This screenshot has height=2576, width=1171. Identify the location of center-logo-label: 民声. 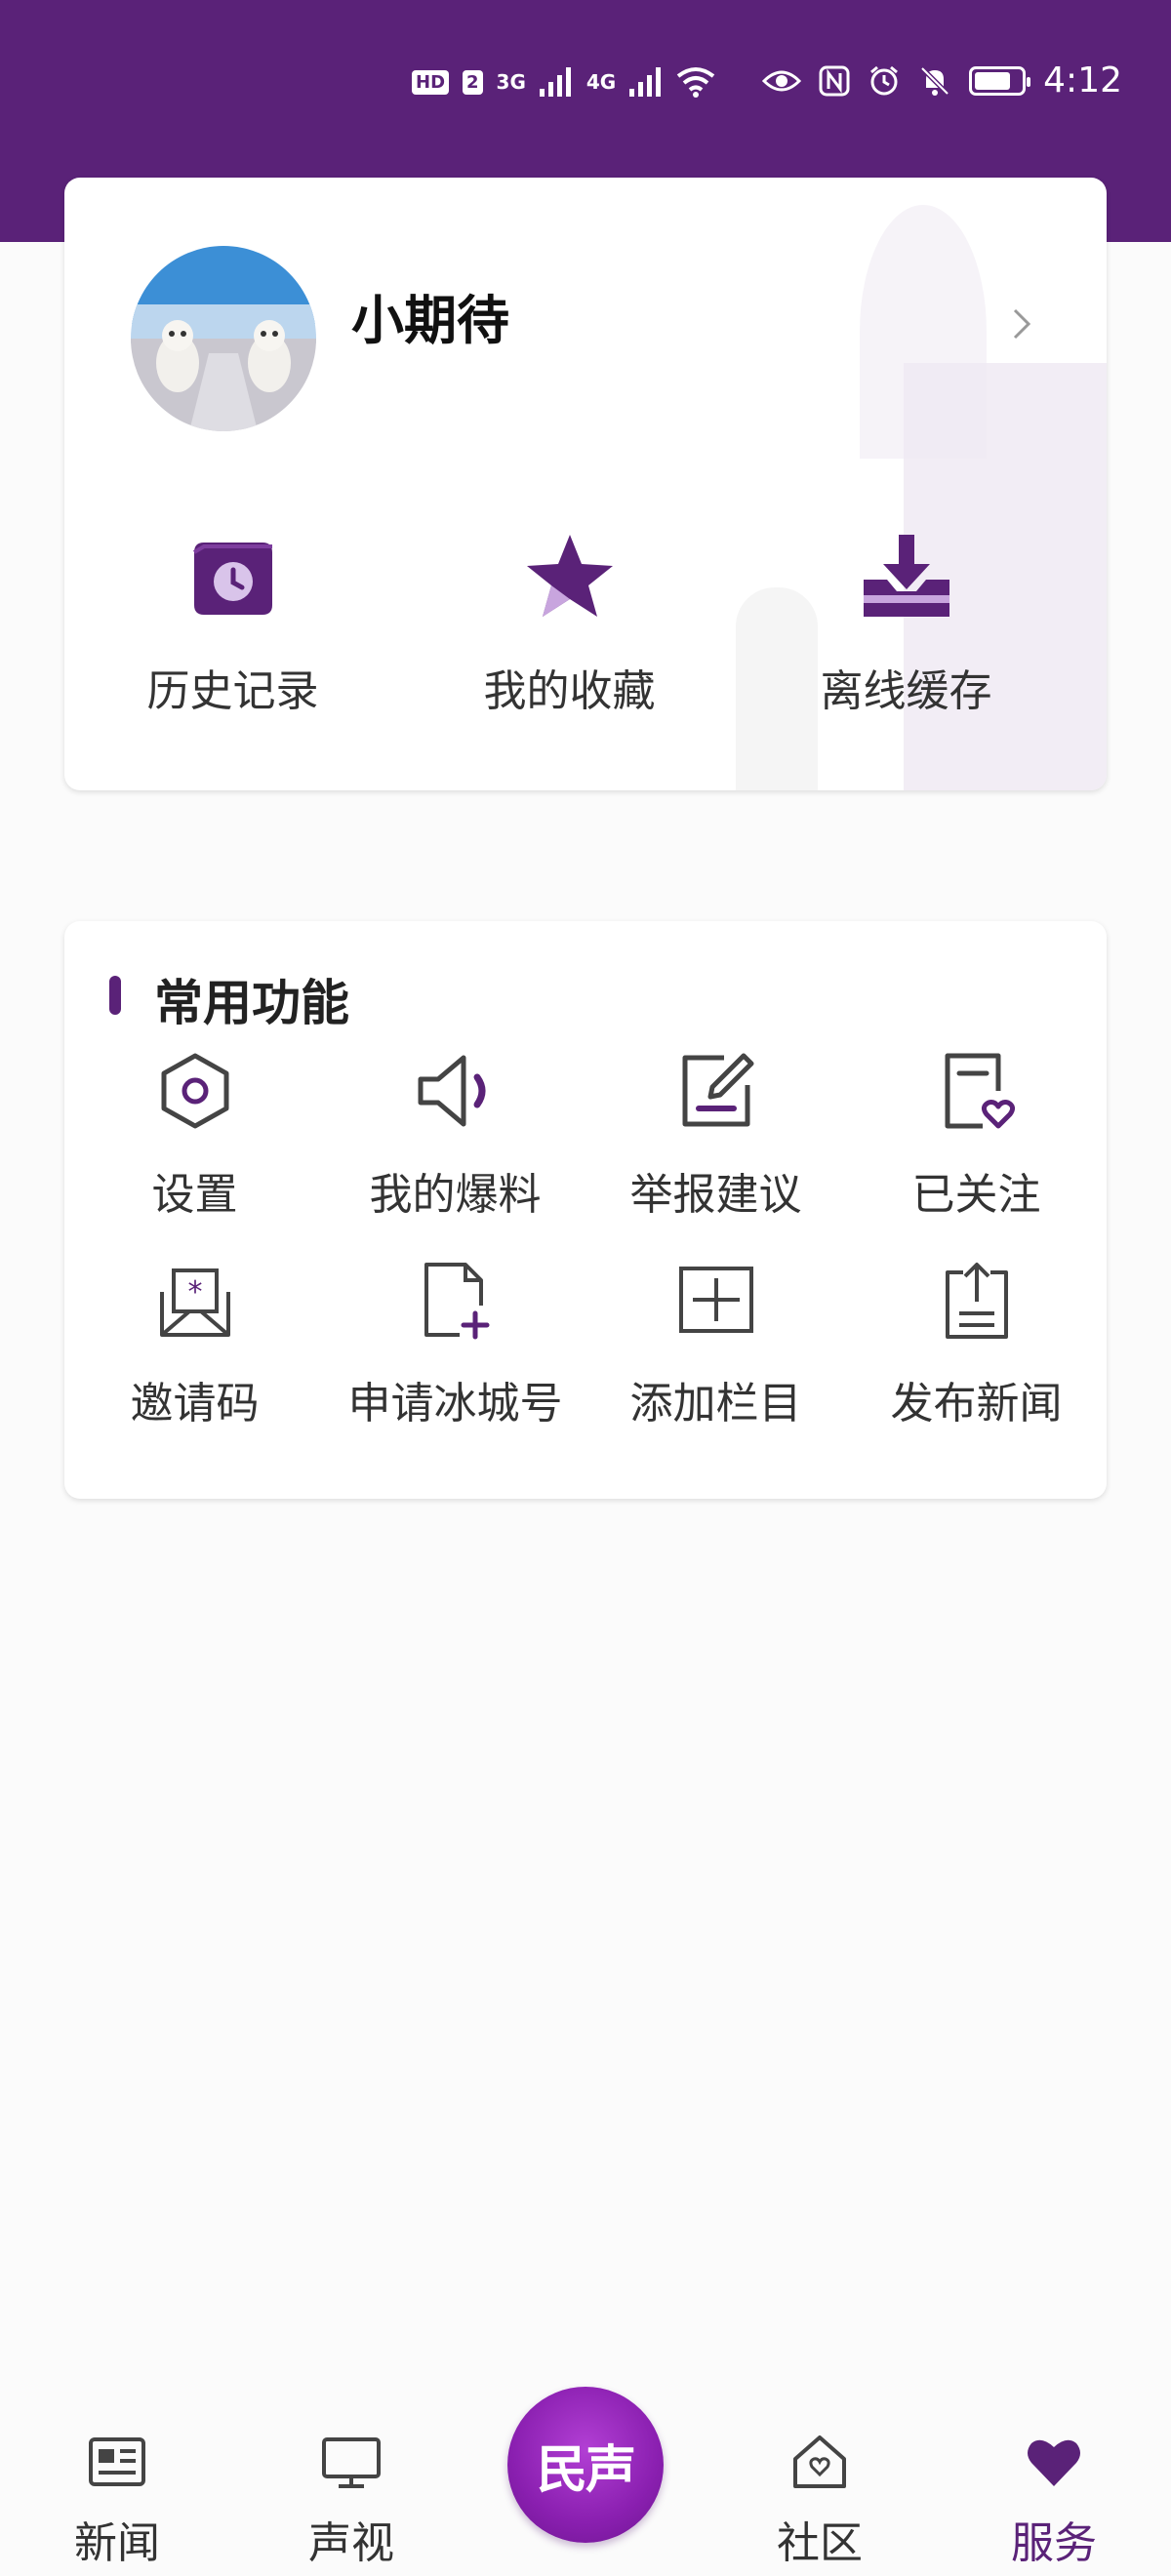
(586, 2469).